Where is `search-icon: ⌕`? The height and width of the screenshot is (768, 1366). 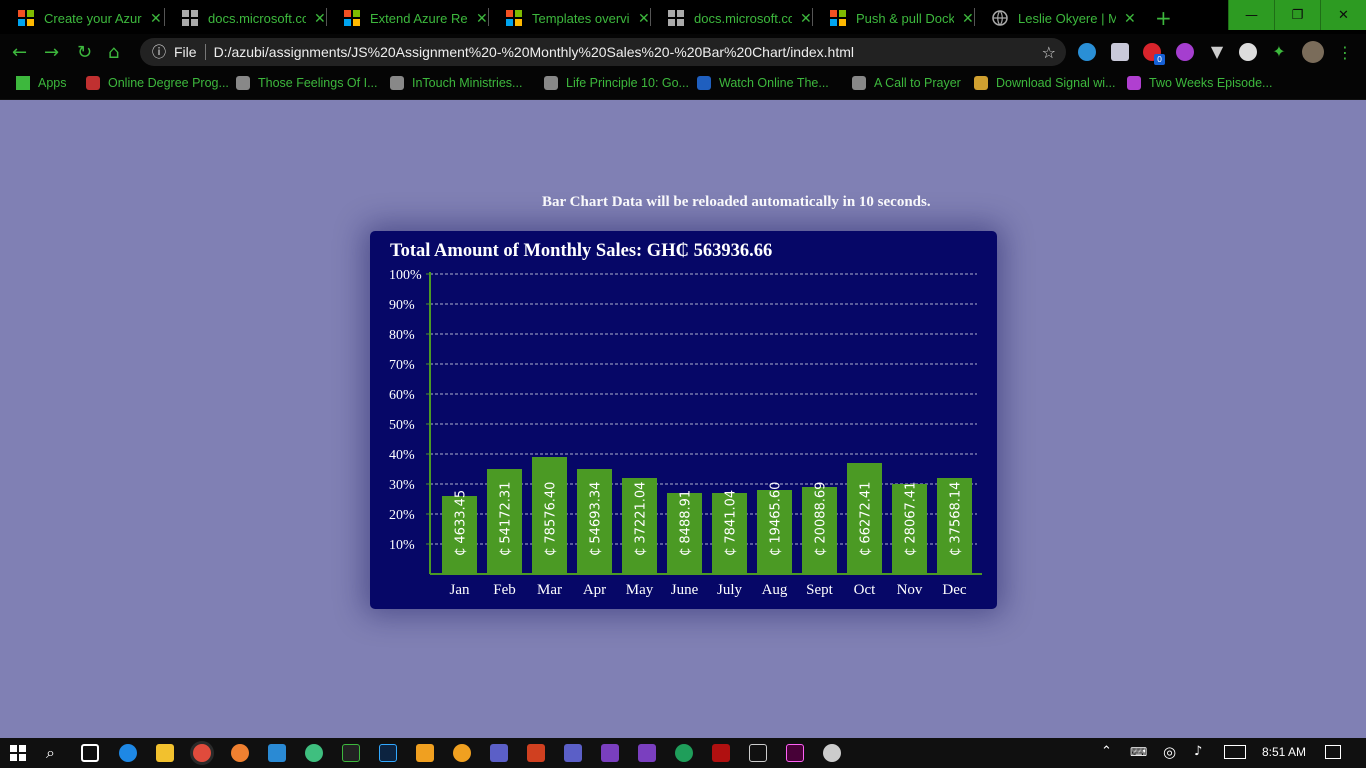 search-icon: ⌕ is located at coordinates (50, 753).